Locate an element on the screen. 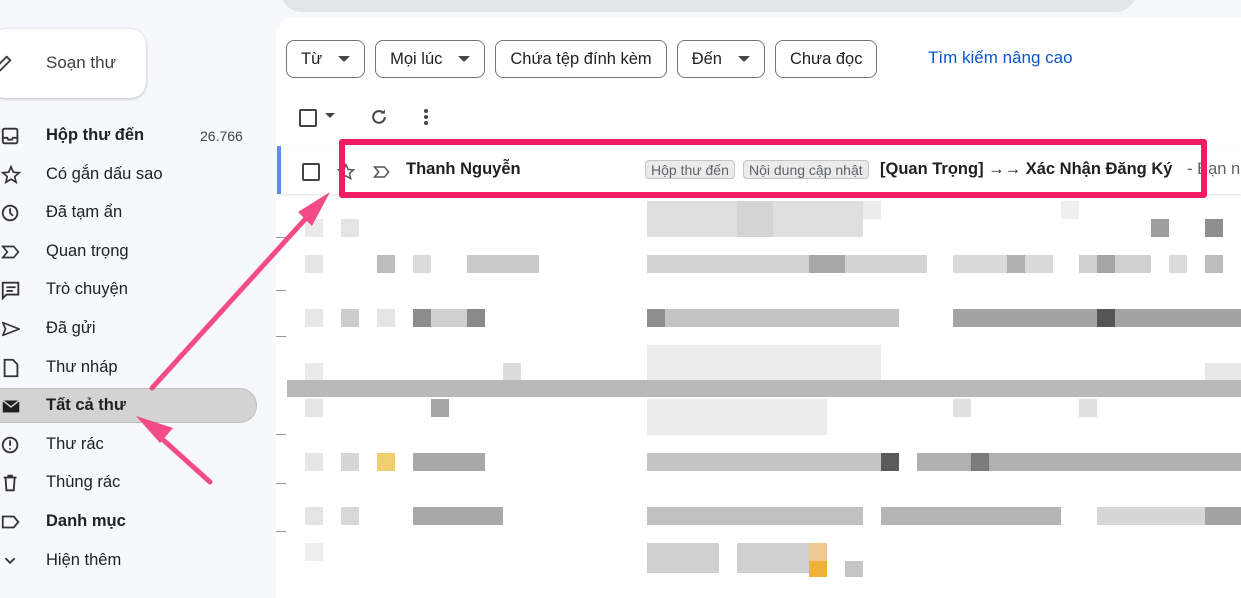  sidebar-item-label: Quan trọng is located at coordinates (87, 250).